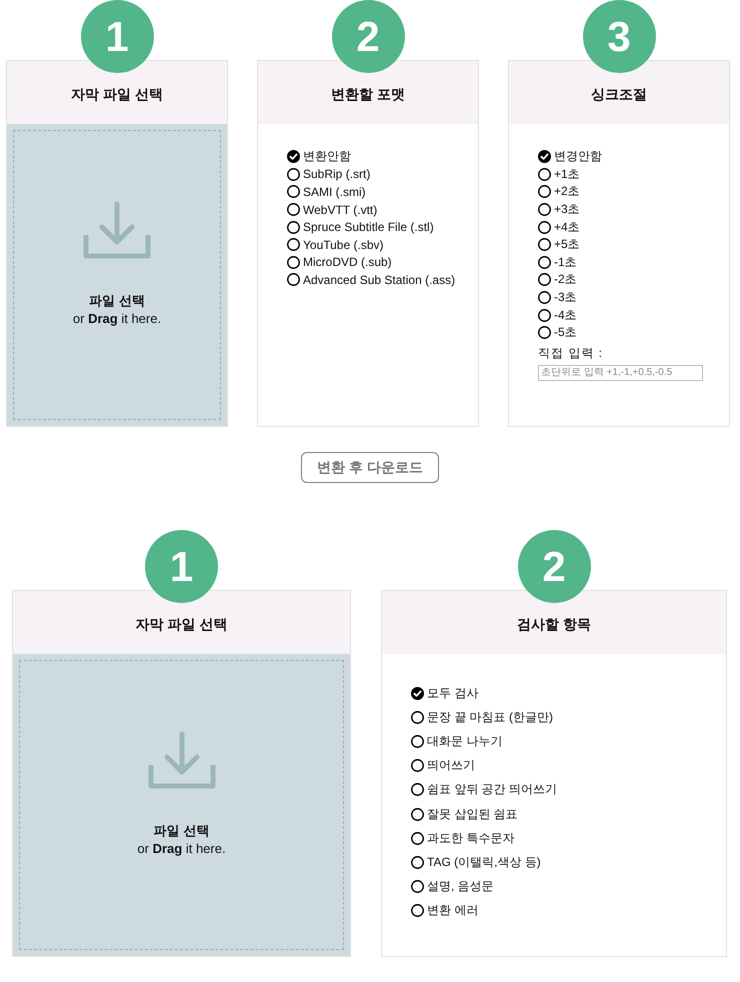 The width and height of the screenshot is (740, 982). Describe the element at coordinates (370, 467) in the screenshot. I see `convert-download-button: 변환 후 다운로드` at that location.